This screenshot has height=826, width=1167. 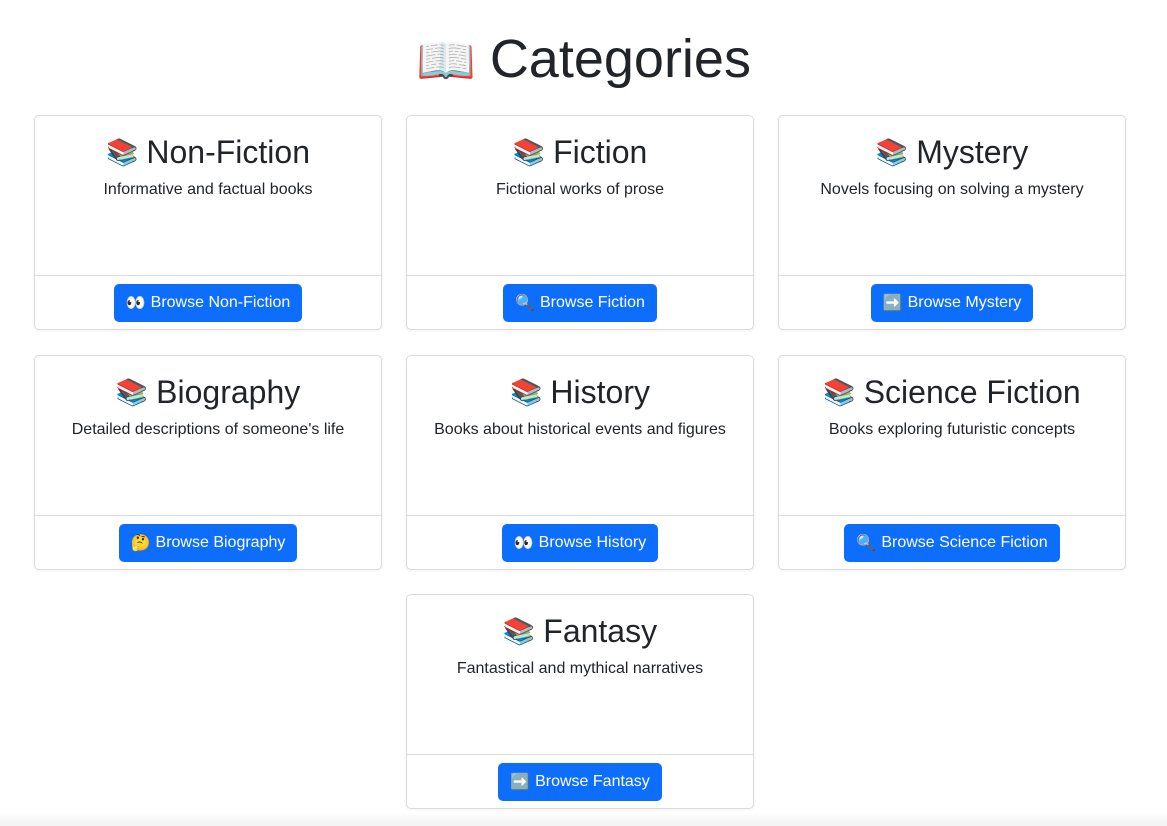 I want to click on browse-science-fiction-button: 🔍 Browse Science Fiction, so click(x=952, y=543).